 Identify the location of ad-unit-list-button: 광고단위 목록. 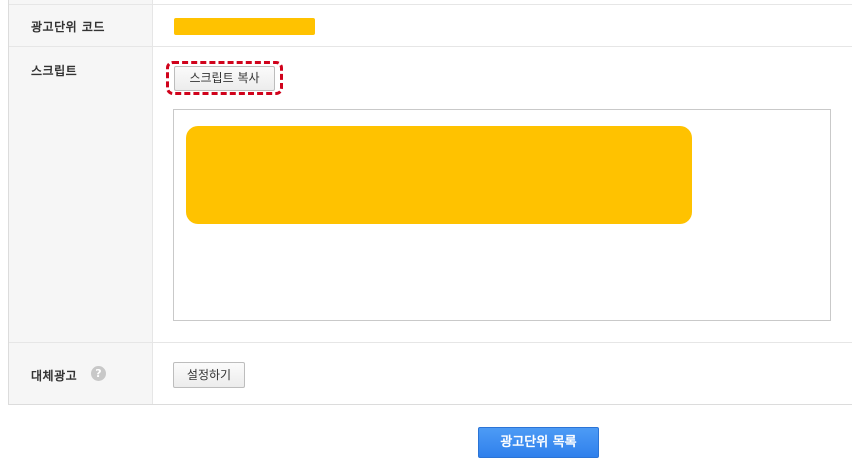
(538, 442).